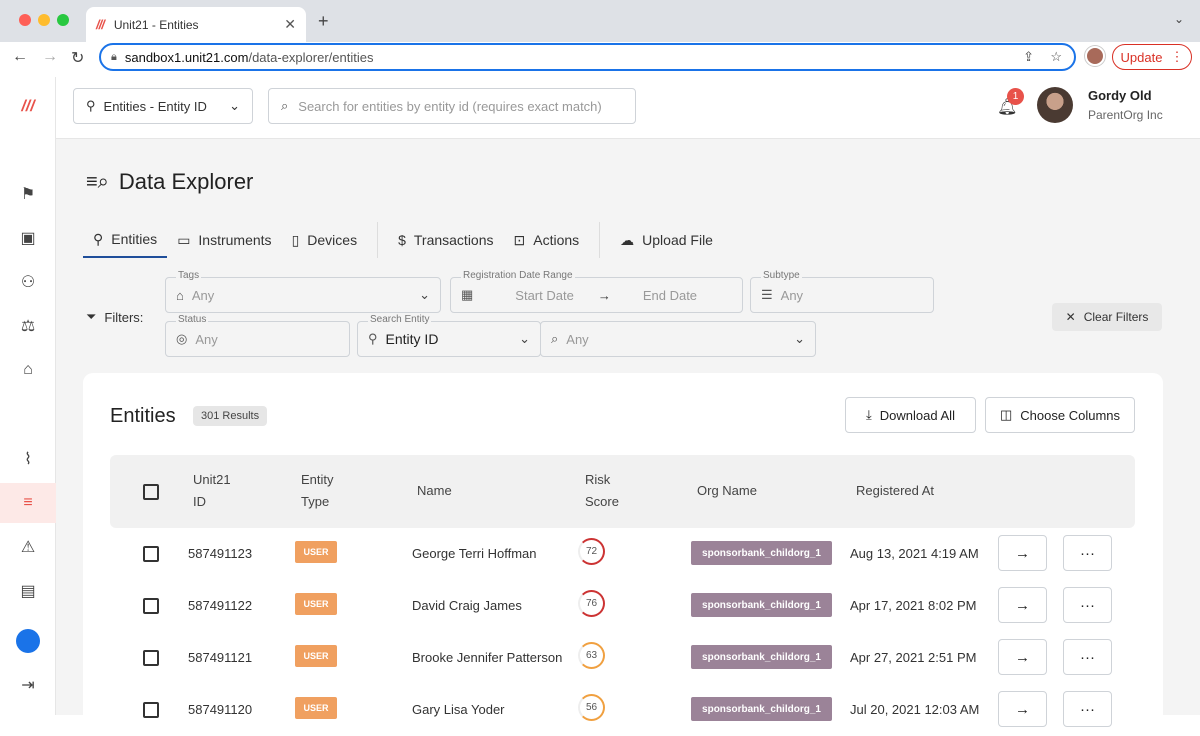 This screenshot has width=1200, height=736. Describe the element at coordinates (602, 491) in the screenshot. I see `header-risk-score: Risk Score` at that location.